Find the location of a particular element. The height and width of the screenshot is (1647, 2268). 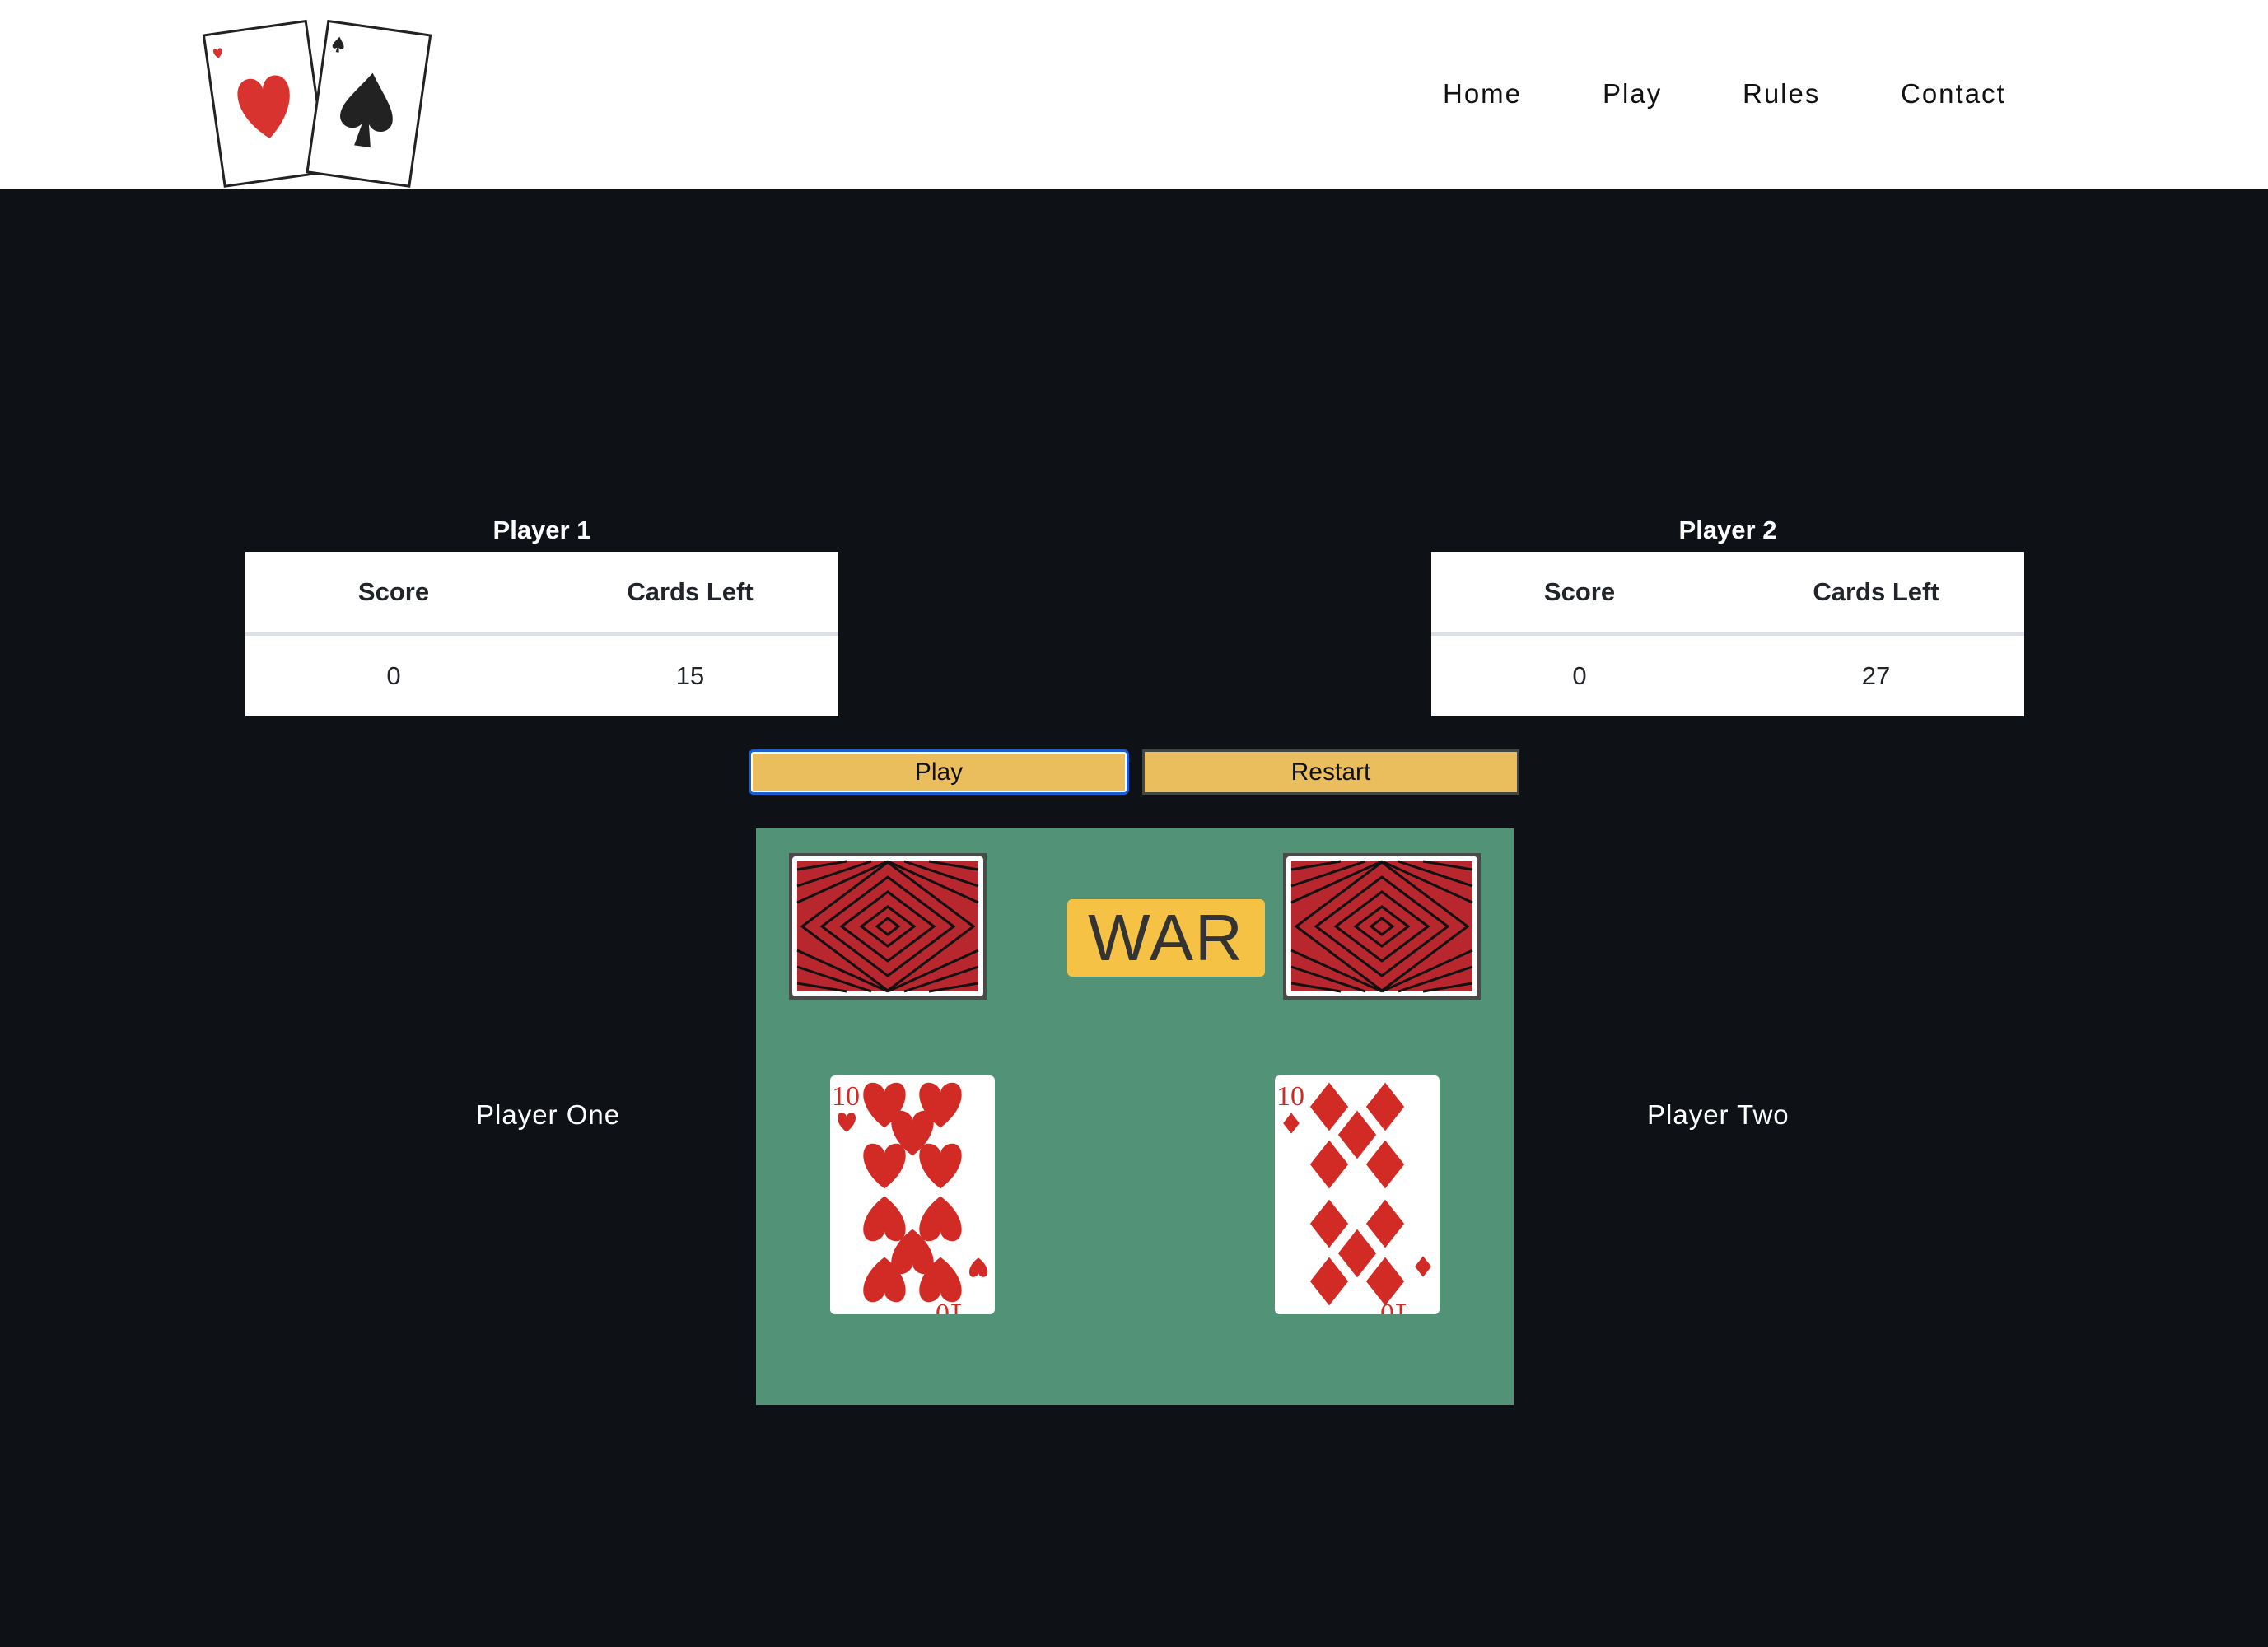

ten-of-diamonds-icon: 10 10 is located at coordinates (1353, 1197).